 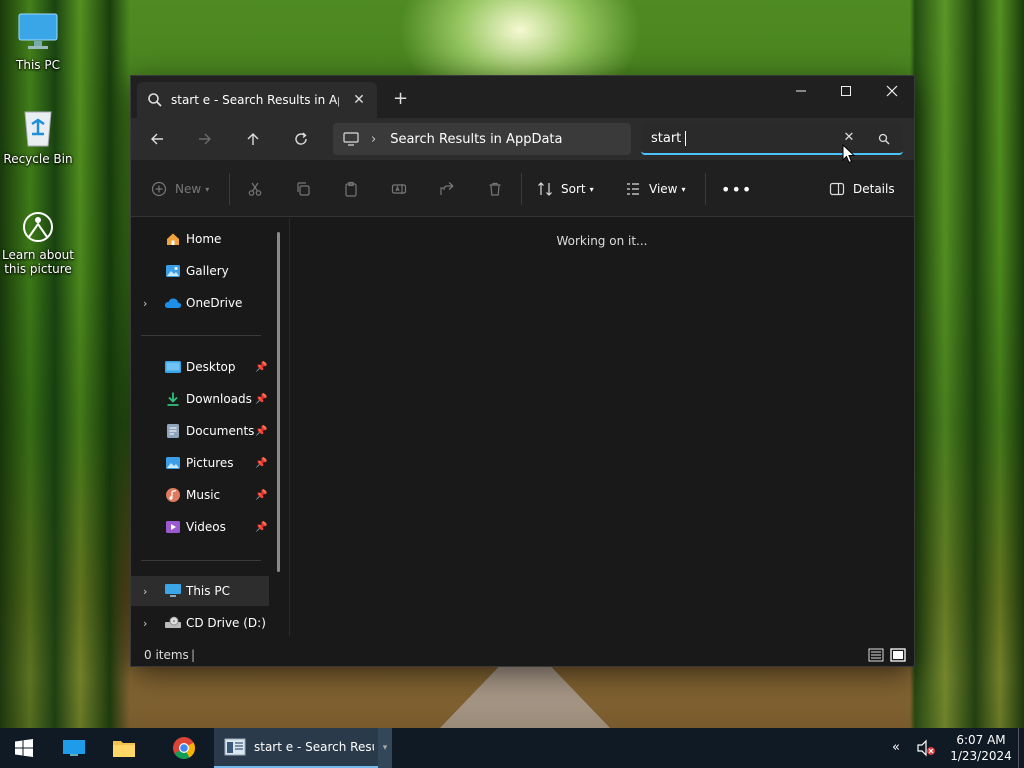 I want to click on rename-button, so click(x=399, y=189).